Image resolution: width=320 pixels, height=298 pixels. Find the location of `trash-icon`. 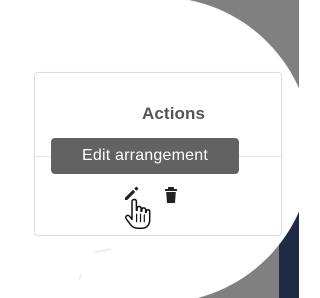

trash-icon is located at coordinates (171, 195).